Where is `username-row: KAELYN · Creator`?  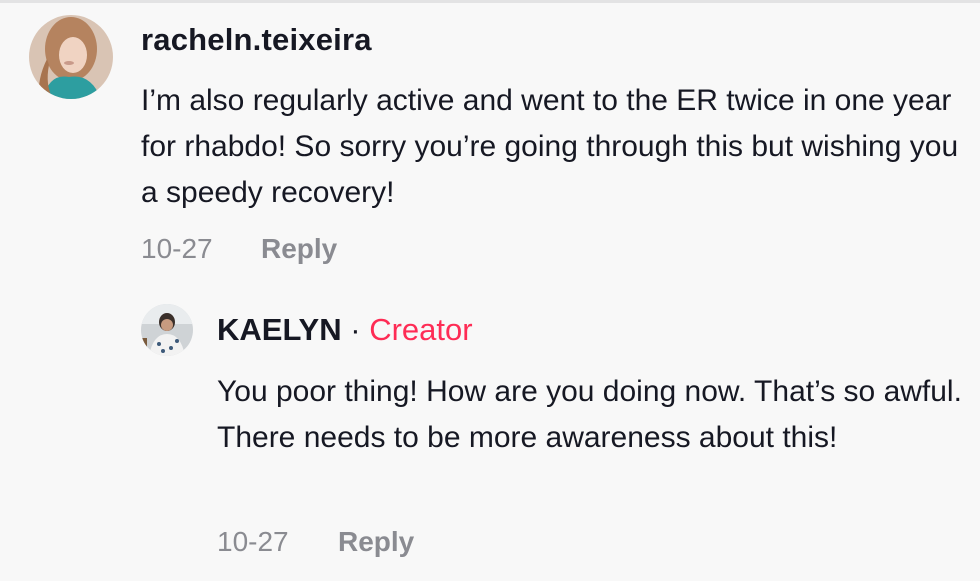 username-row: KAELYN · Creator is located at coordinates (345, 330).